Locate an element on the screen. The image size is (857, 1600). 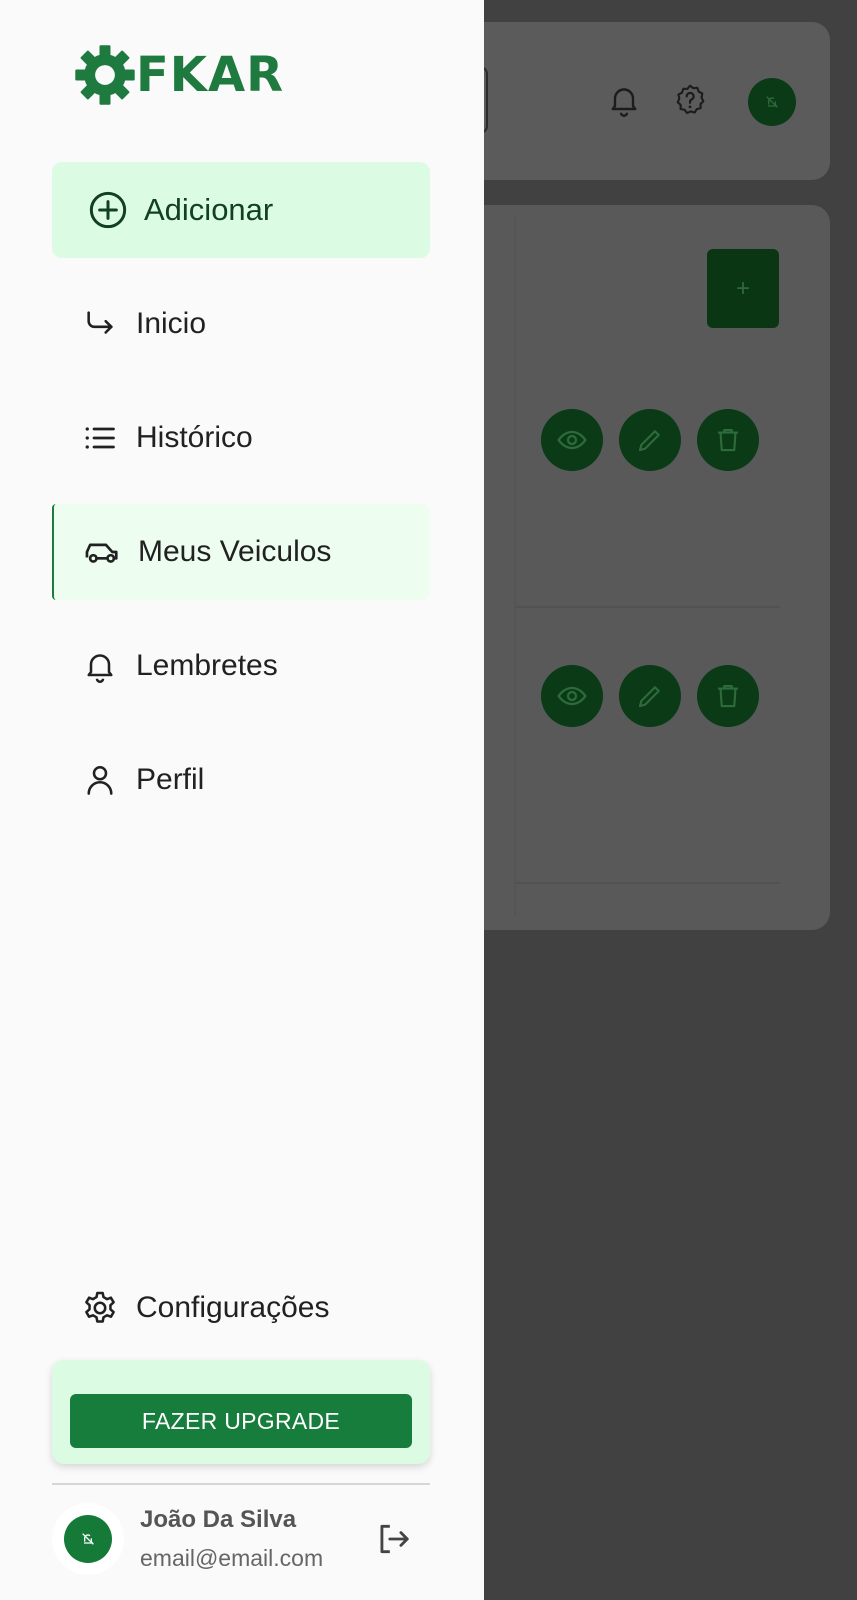
nav-item-meus-veiculos: Meus Veiculos is located at coordinates (241, 552).